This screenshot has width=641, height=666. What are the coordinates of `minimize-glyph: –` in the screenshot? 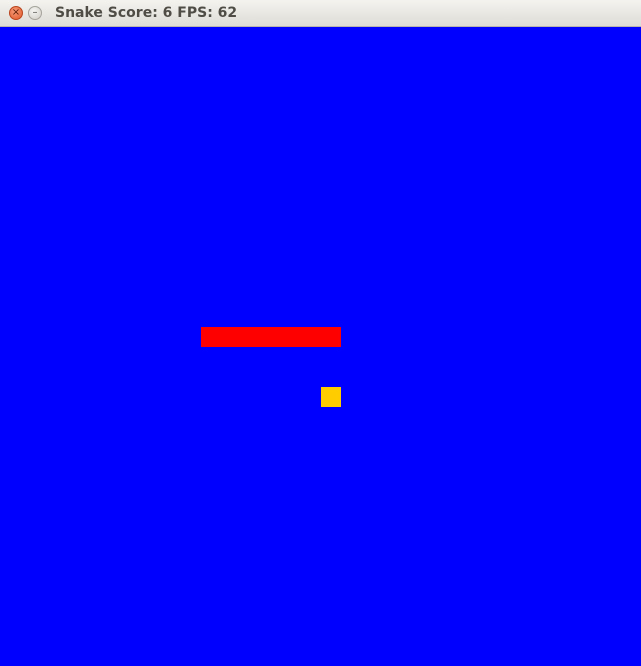 It's located at (35, 12).